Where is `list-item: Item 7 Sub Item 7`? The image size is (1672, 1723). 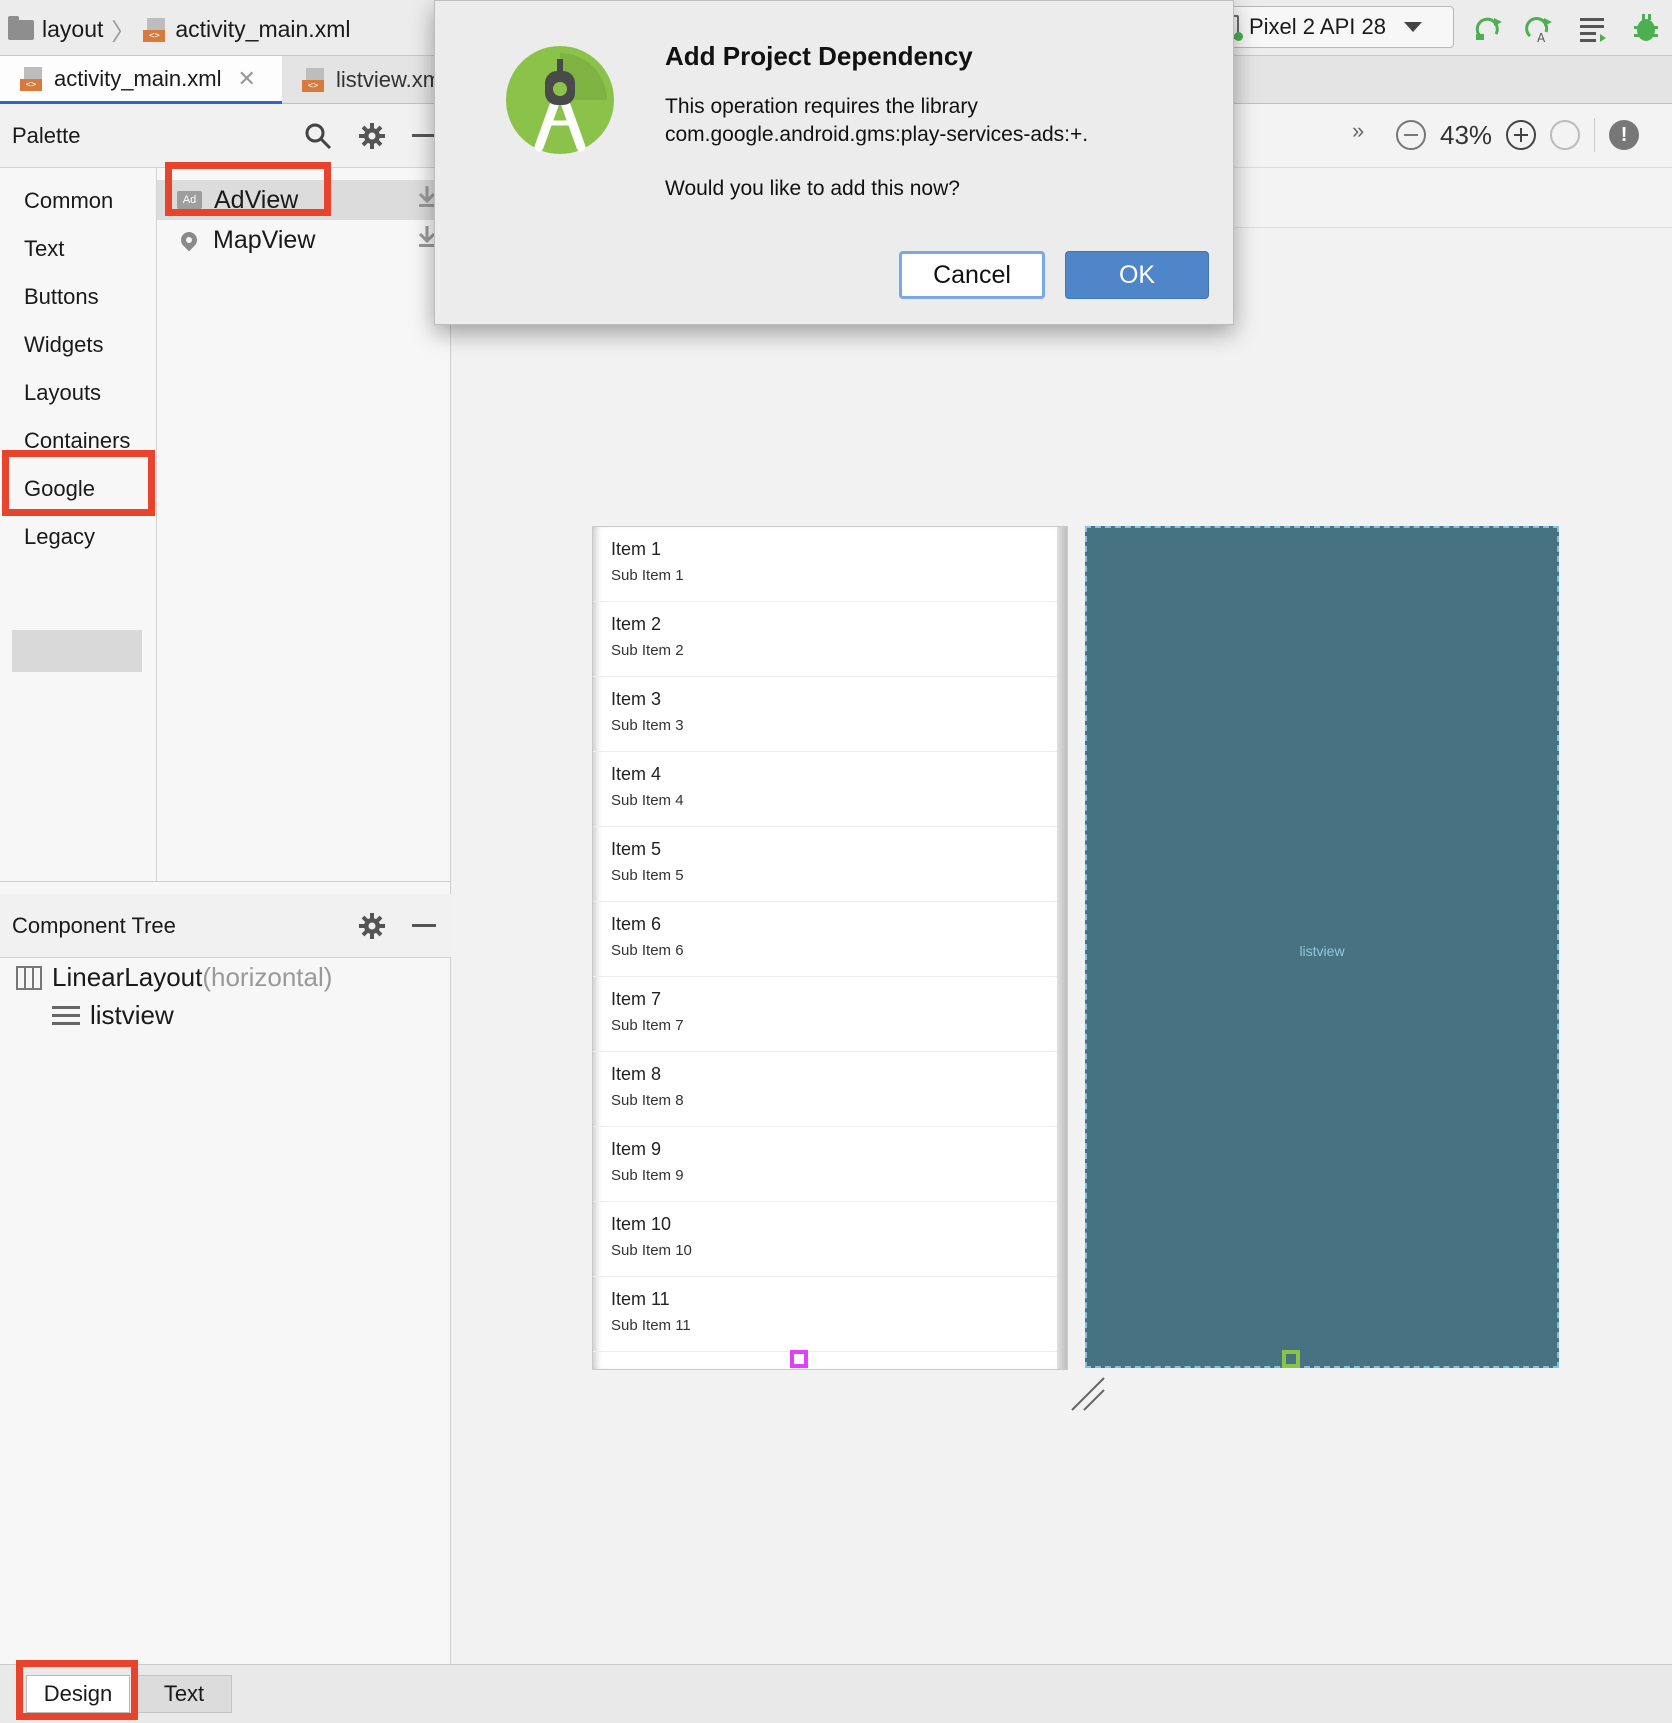 list-item: Item 7 Sub Item 7 is located at coordinates (830, 1014).